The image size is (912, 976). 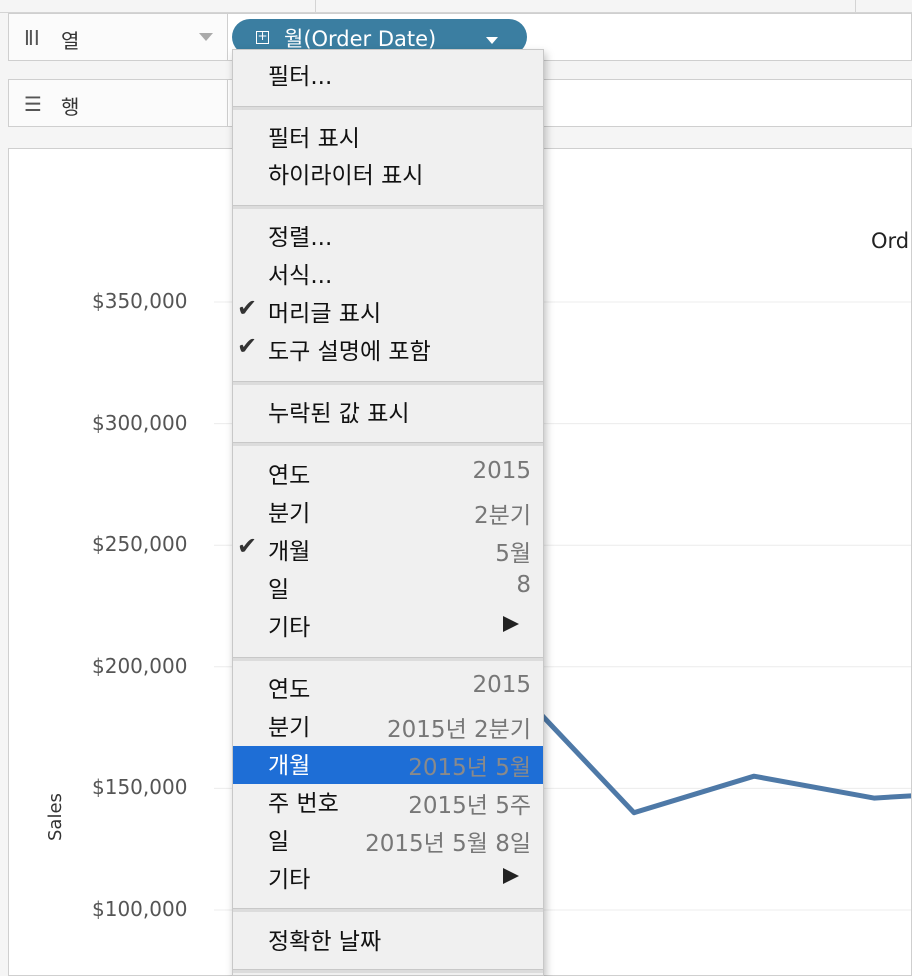 What do you see at coordinates (890, 241) in the screenshot?
I see `column-header: Ord` at bounding box center [890, 241].